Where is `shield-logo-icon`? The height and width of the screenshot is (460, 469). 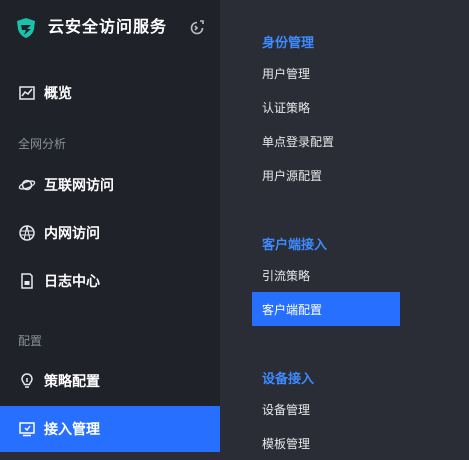
shield-logo-icon is located at coordinates (26, 28).